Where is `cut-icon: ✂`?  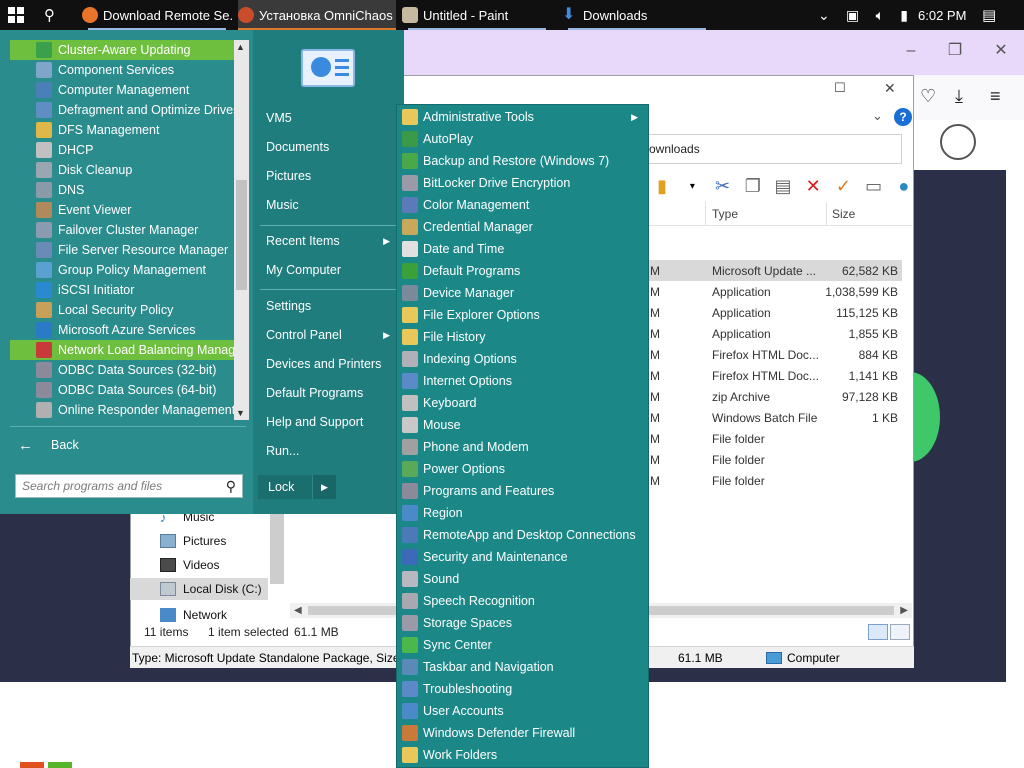
cut-icon: ✂ is located at coordinates (722, 186).